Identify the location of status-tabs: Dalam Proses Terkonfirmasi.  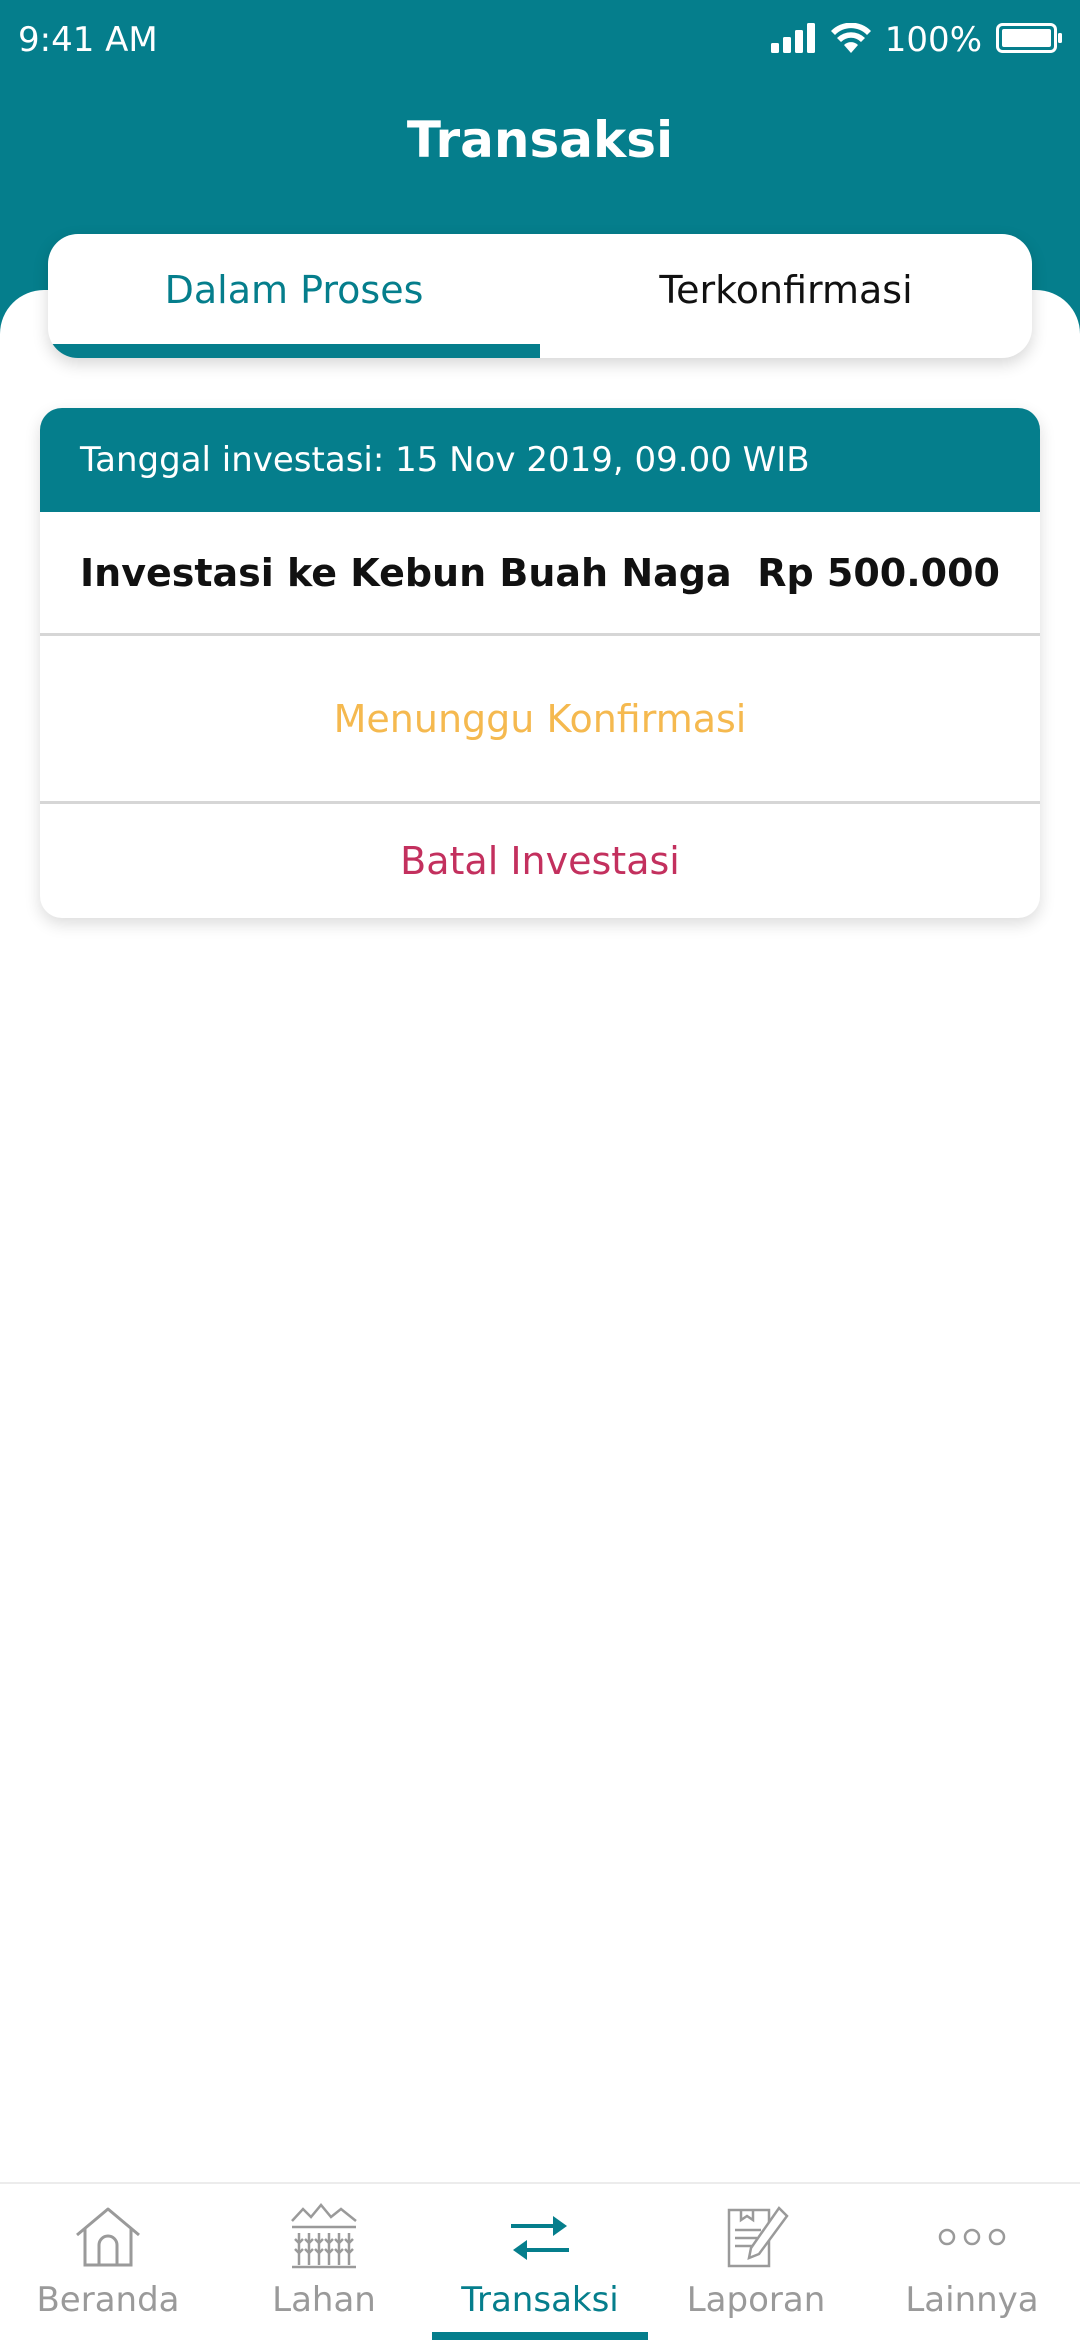
(540, 296).